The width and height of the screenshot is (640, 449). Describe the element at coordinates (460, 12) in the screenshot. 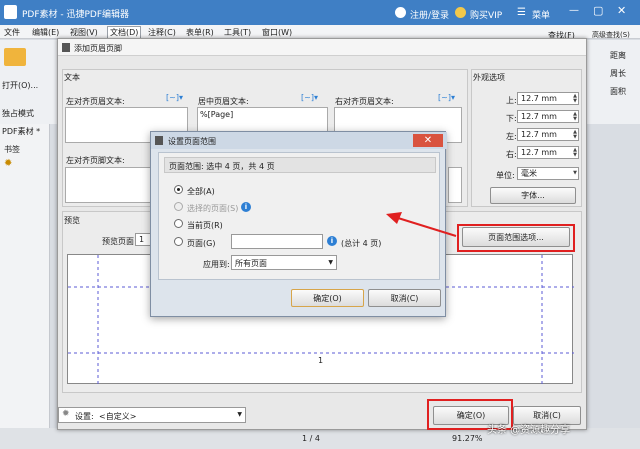

I see `vip-icon` at that location.